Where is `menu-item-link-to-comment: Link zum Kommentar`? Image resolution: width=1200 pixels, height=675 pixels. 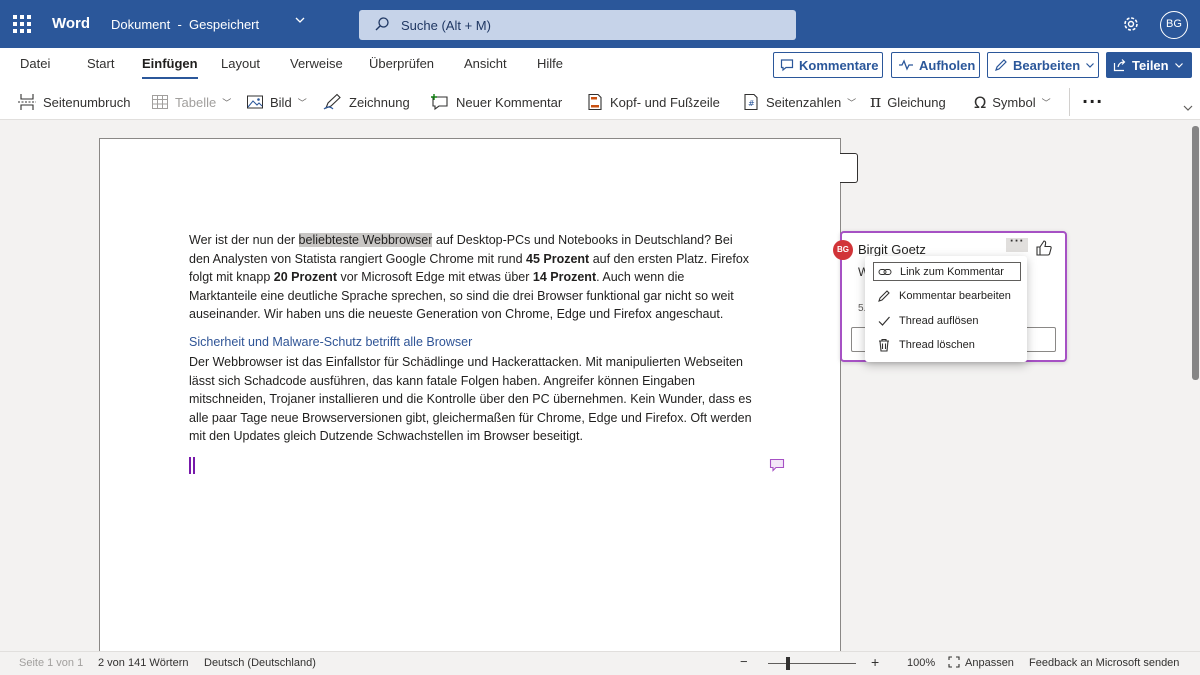 menu-item-link-to-comment: Link zum Kommentar is located at coordinates (947, 271).